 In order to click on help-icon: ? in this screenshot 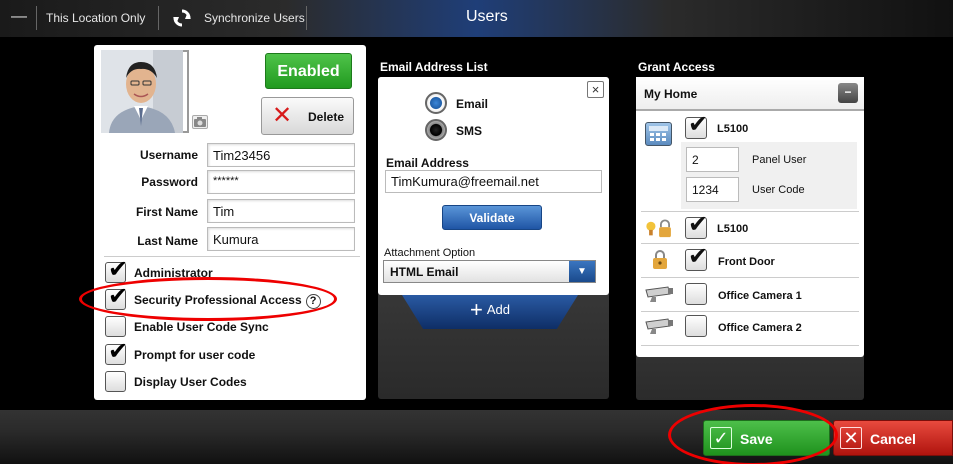, I will do `click(313, 301)`.